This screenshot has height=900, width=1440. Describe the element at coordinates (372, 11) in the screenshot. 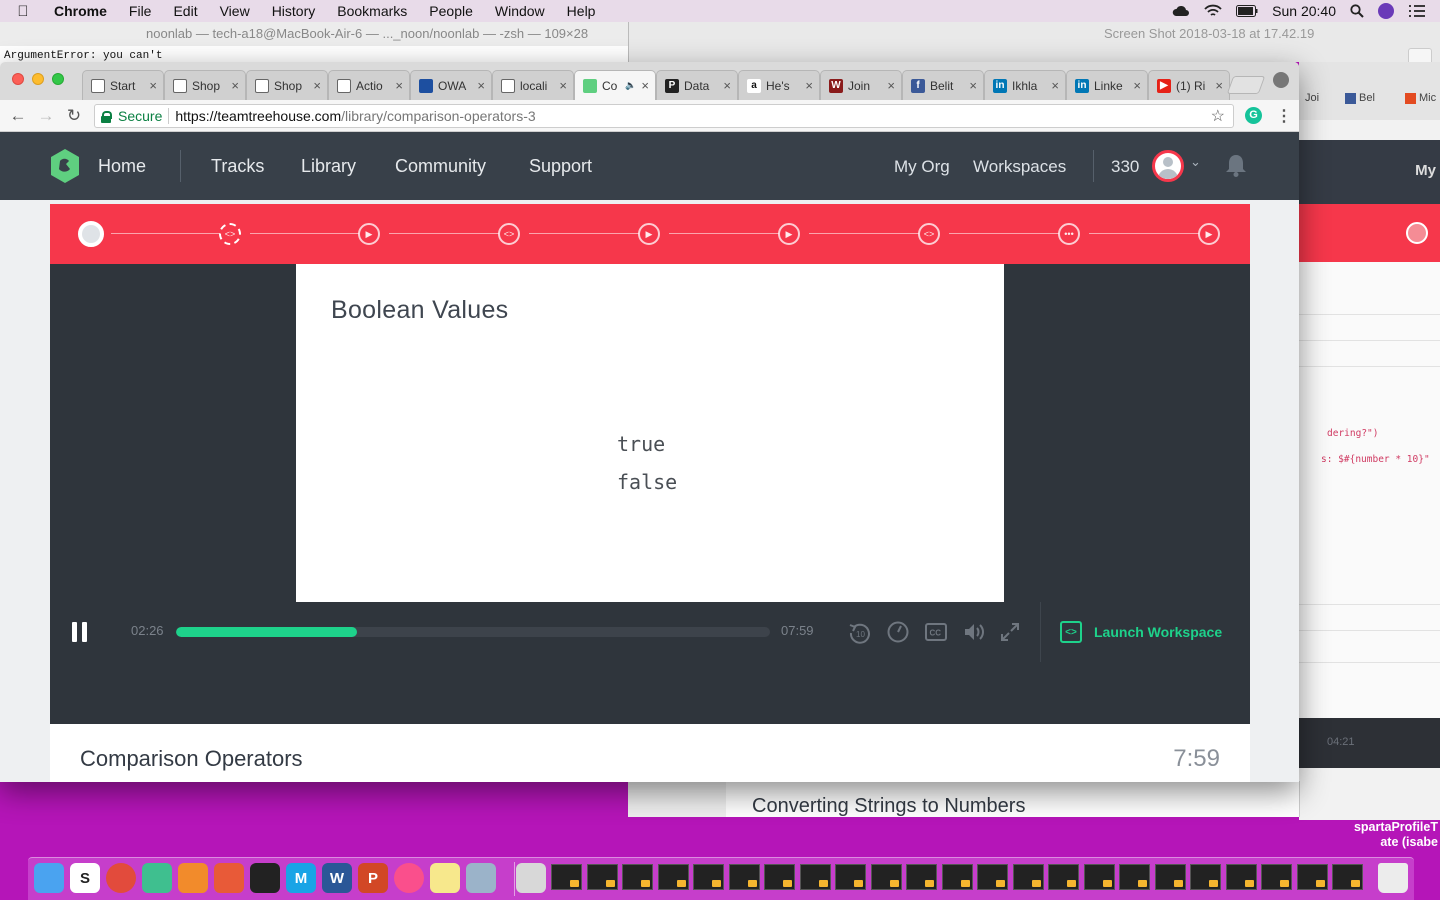

I see `menu-bookmarks: Bookmarks` at that location.